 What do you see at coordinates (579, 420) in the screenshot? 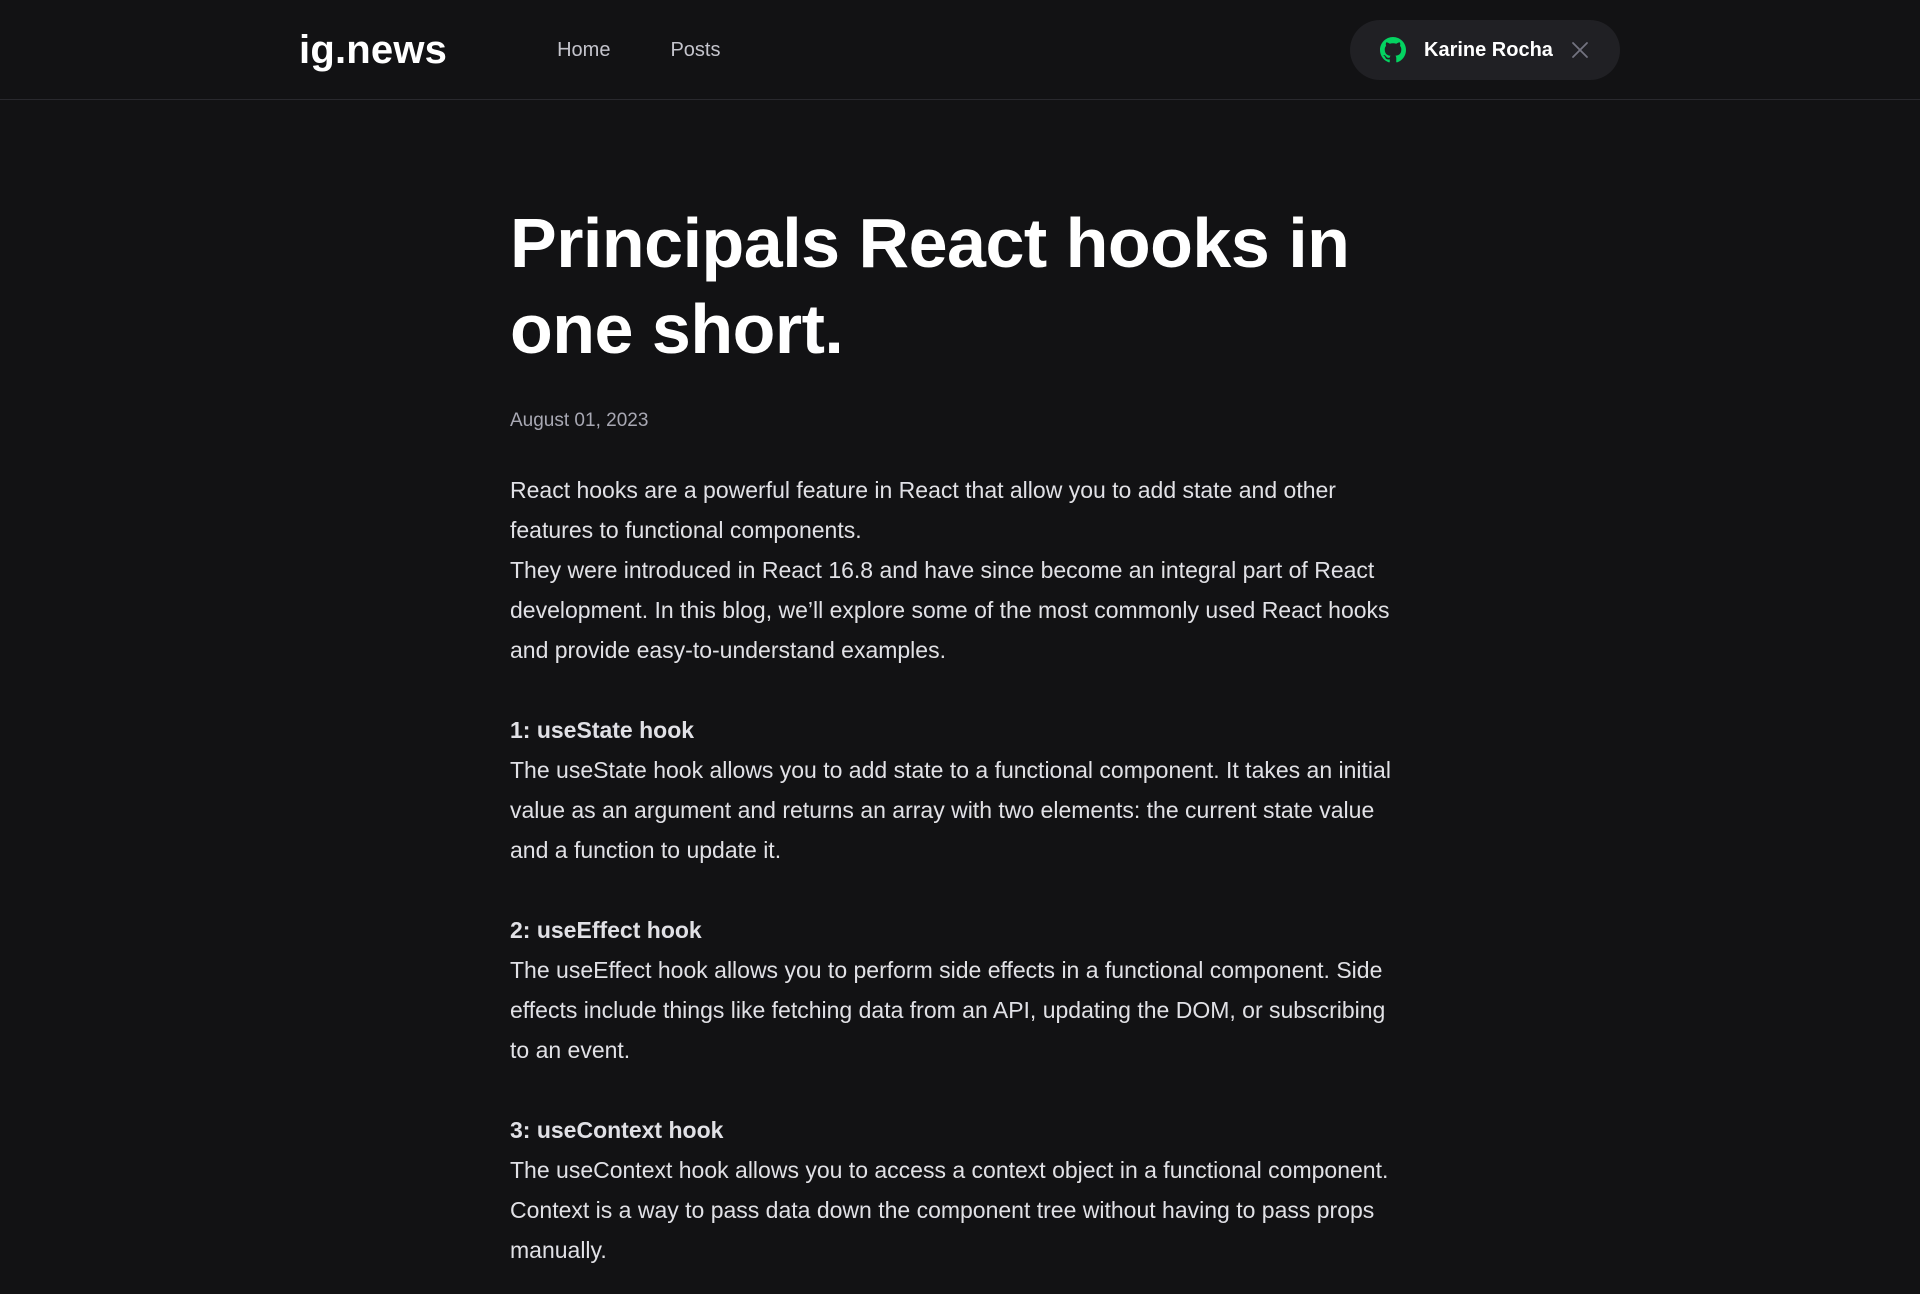
I see `post-date: August 01, 2023` at bounding box center [579, 420].